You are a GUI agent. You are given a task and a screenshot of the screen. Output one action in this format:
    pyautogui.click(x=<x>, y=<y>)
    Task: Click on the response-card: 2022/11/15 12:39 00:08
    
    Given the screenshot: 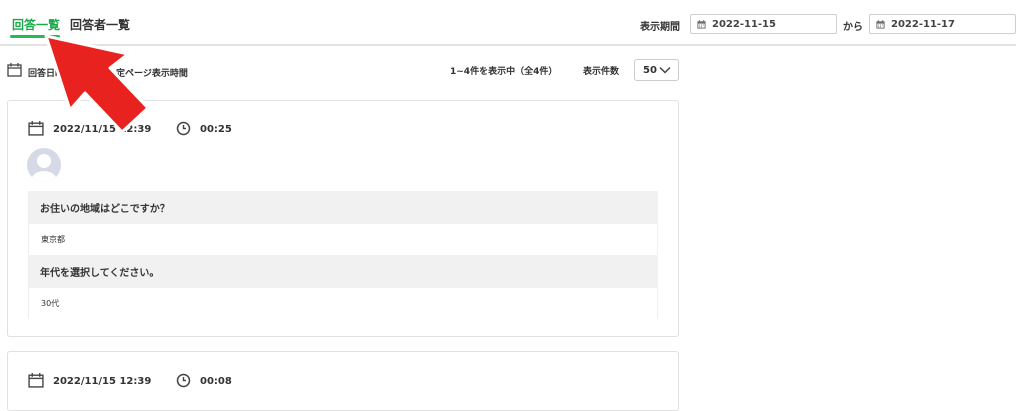 What is the action you would take?
    pyautogui.click(x=343, y=381)
    